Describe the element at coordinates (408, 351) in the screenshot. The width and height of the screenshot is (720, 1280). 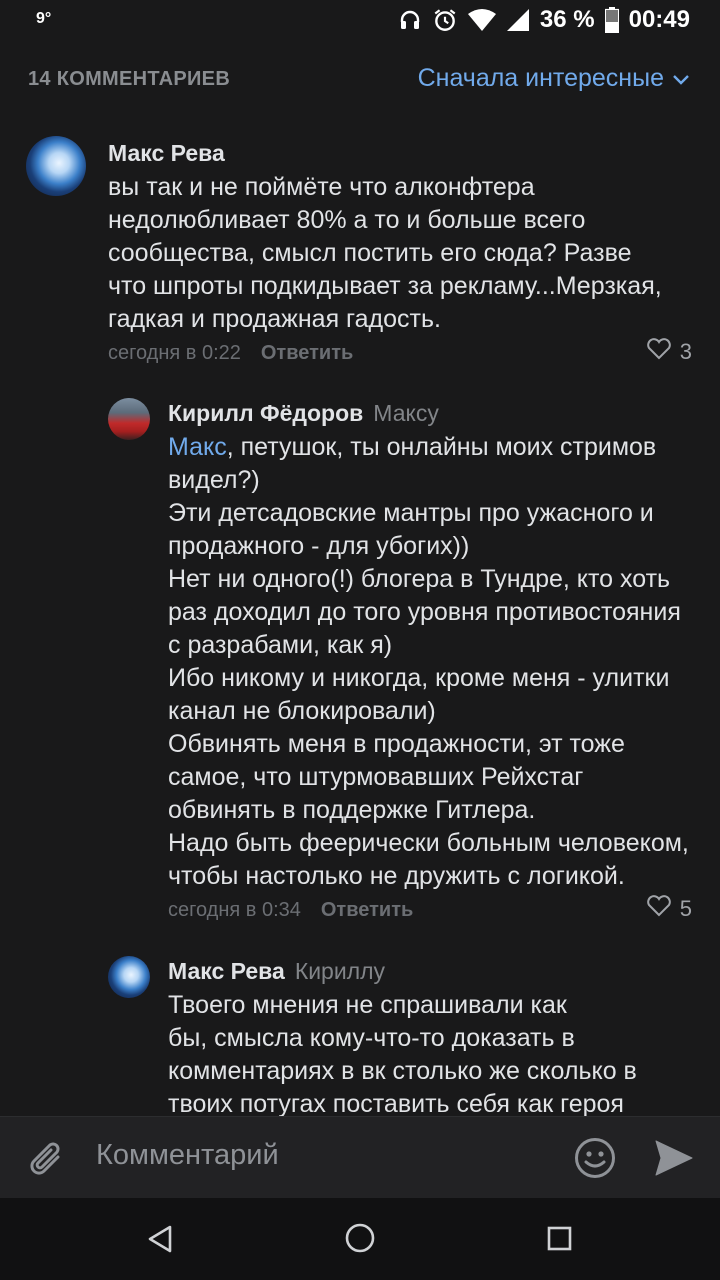
I see `comment-meta: сегодня в 0:22 Ответить 3` at that location.